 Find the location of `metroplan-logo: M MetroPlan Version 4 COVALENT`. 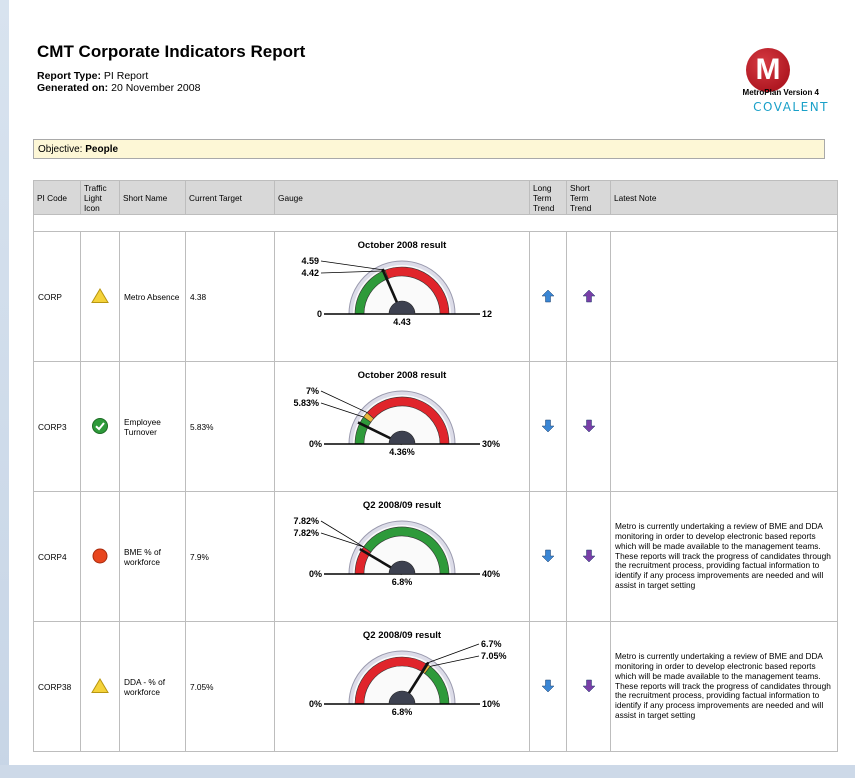

metroplan-logo: M MetroPlan Version 4 COVALENT is located at coordinates (769, 84).